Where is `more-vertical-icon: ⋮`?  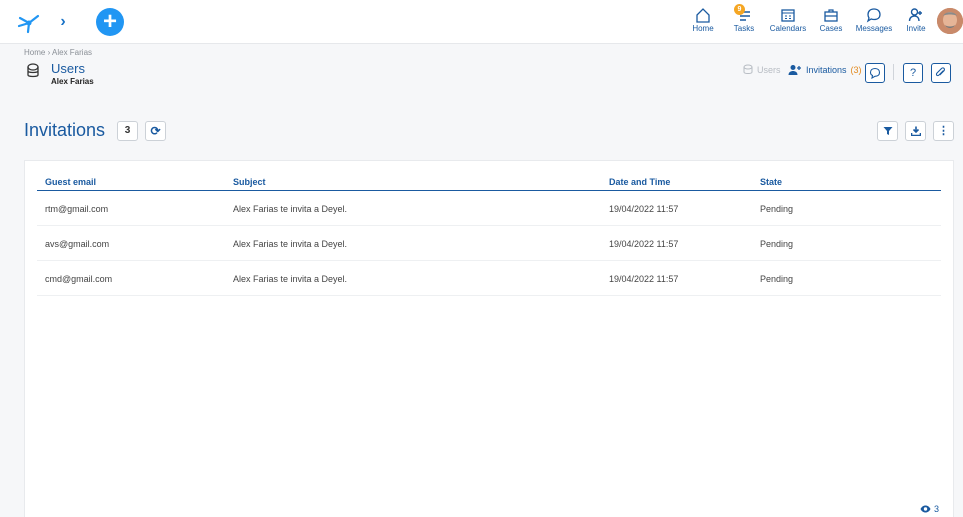
more-vertical-icon: ⋮ is located at coordinates (943, 131).